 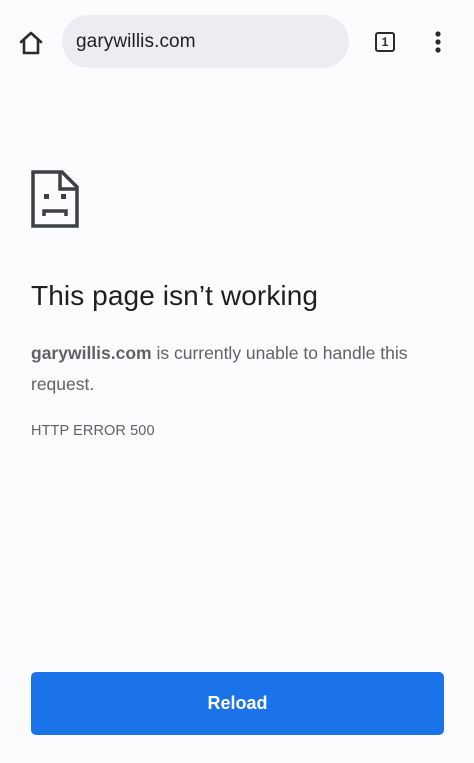 I want to click on home-button, so click(x=31, y=43).